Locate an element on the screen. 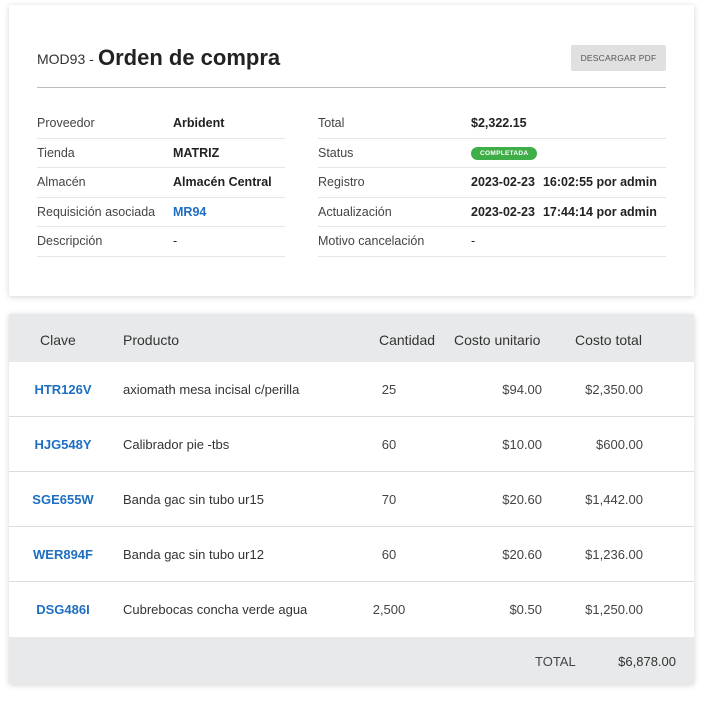 This screenshot has width=703, height=702. info-row-motivo: Motivo cancelación - is located at coordinates (492, 242).